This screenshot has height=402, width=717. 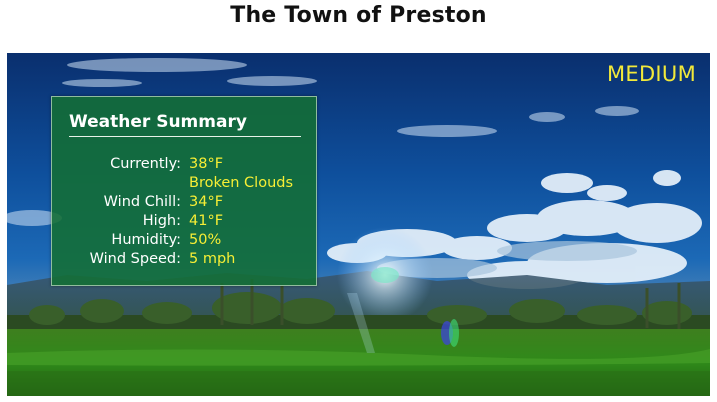 I want to click on humidity-label: Humidity:, so click(x=146, y=240).